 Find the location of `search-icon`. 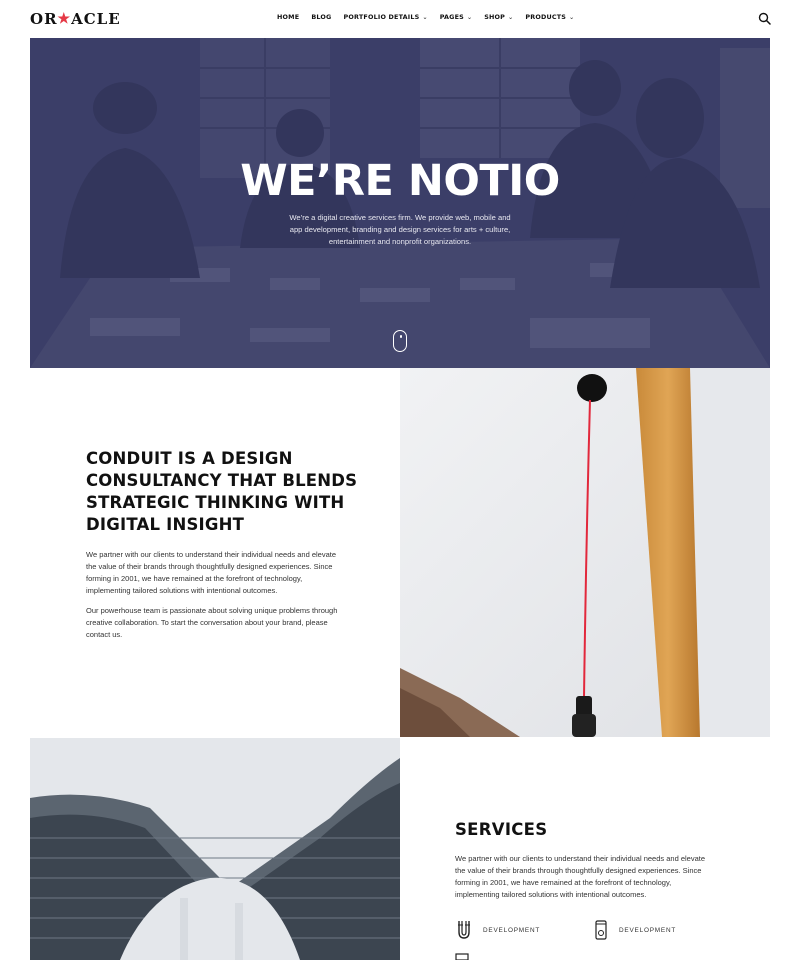

search-icon is located at coordinates (764, 18).